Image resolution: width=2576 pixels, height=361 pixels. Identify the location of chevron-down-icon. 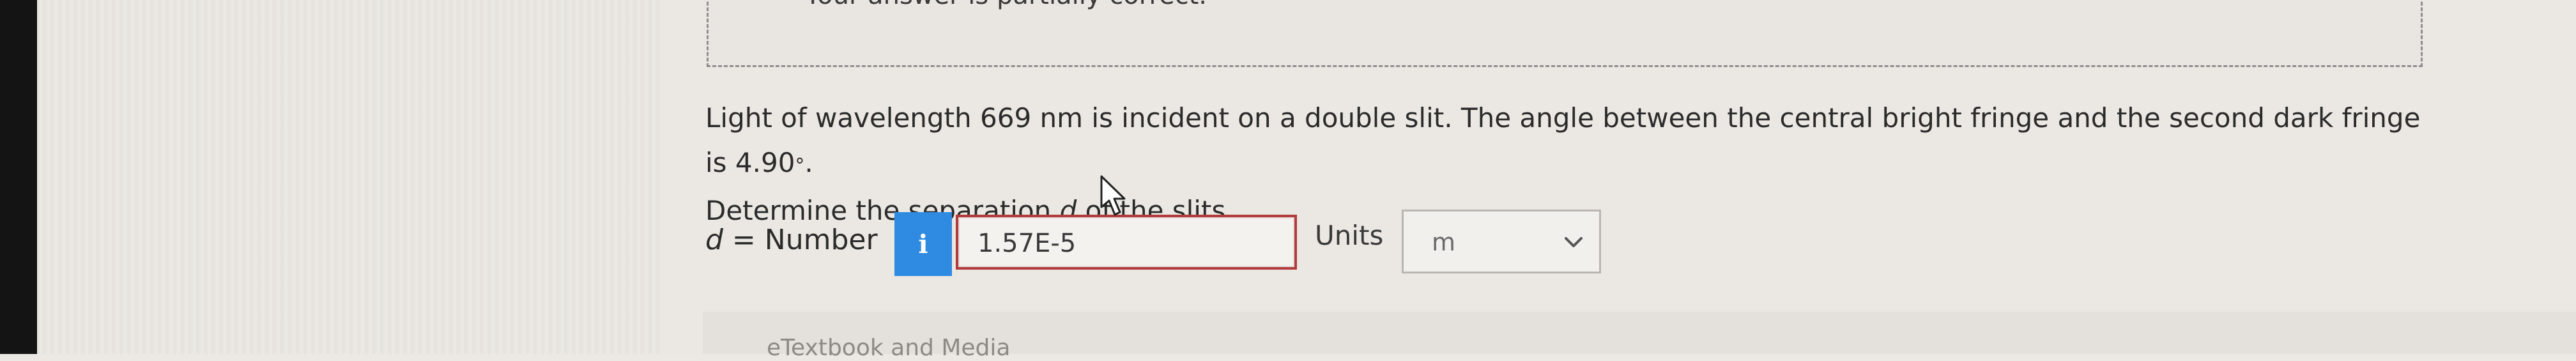
(1574, 242).